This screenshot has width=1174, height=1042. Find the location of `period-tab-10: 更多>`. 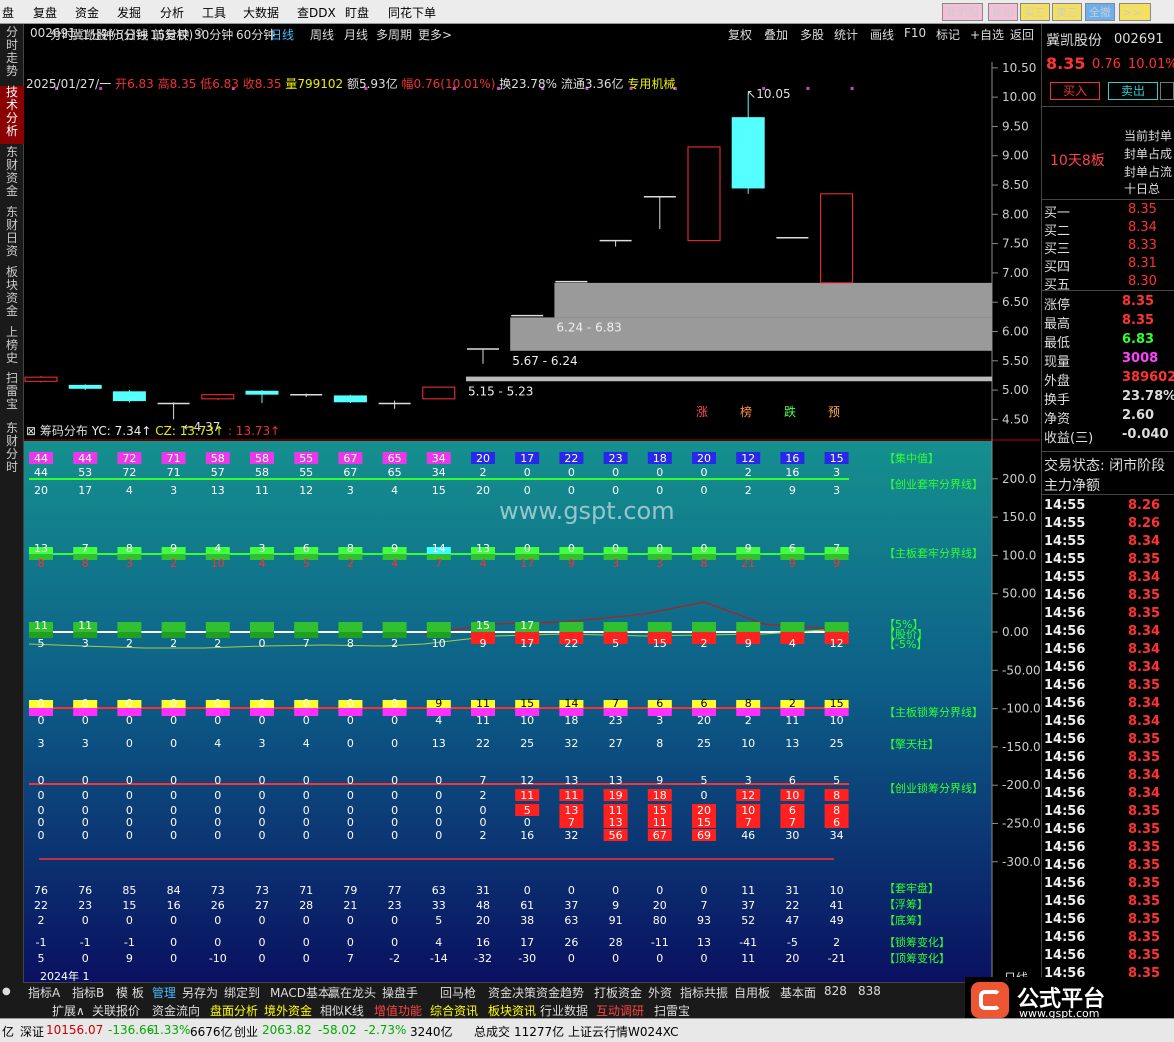

period-tab-10: 更多> is located at coordinates (435, 34).